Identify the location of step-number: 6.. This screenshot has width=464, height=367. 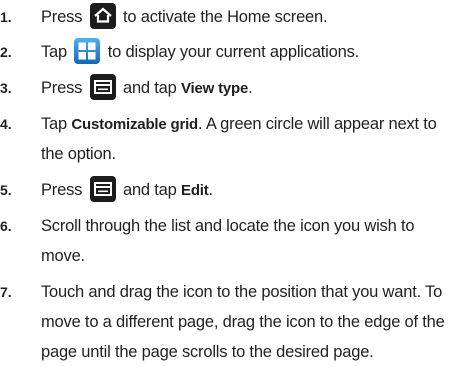
(6, 226).